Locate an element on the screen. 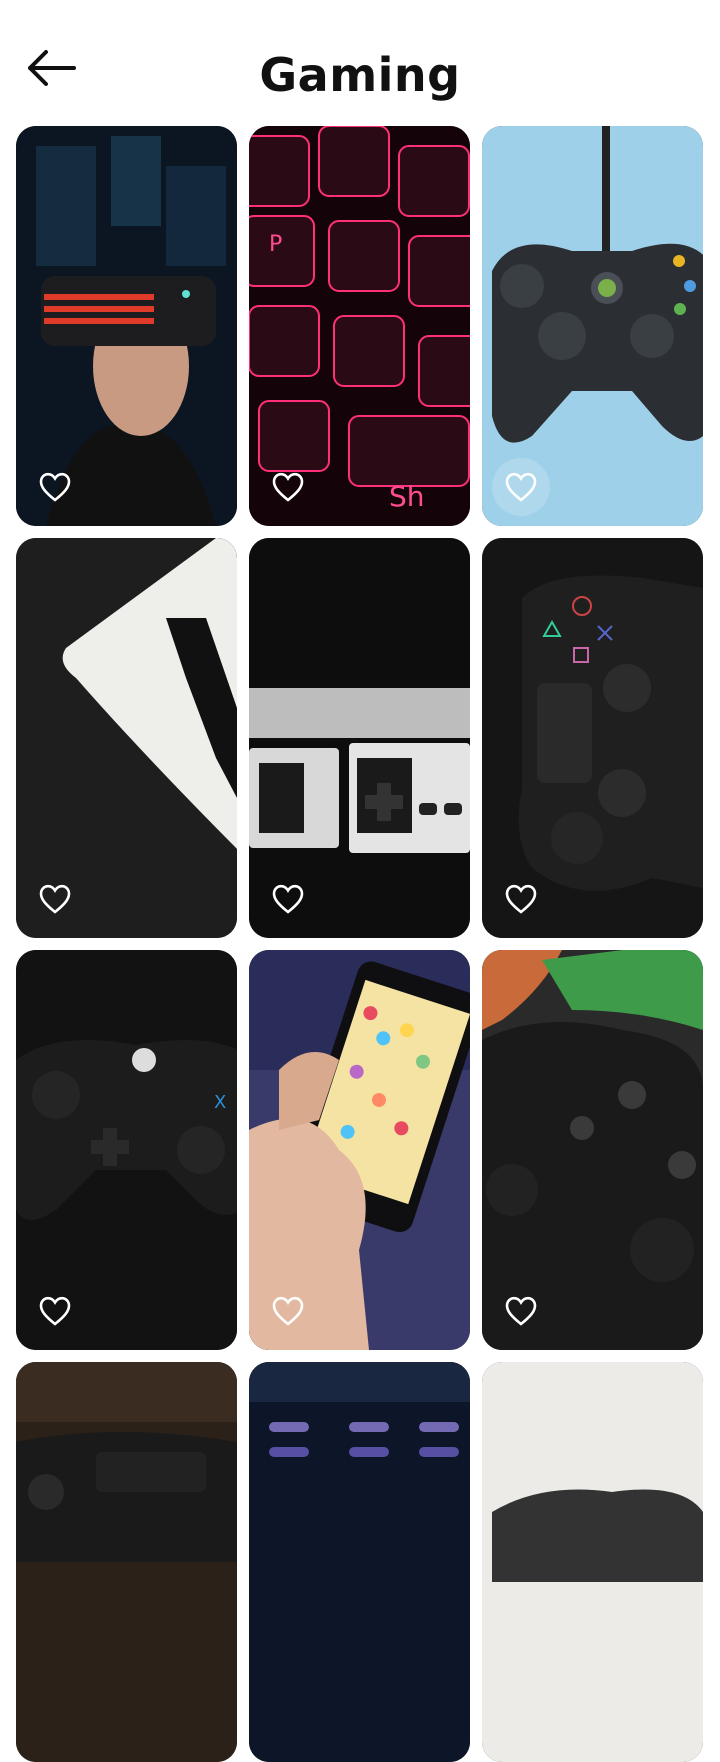 The height and width of the screenshot is (1762, 720). svg-text: P is located at coordinates (275, 244).